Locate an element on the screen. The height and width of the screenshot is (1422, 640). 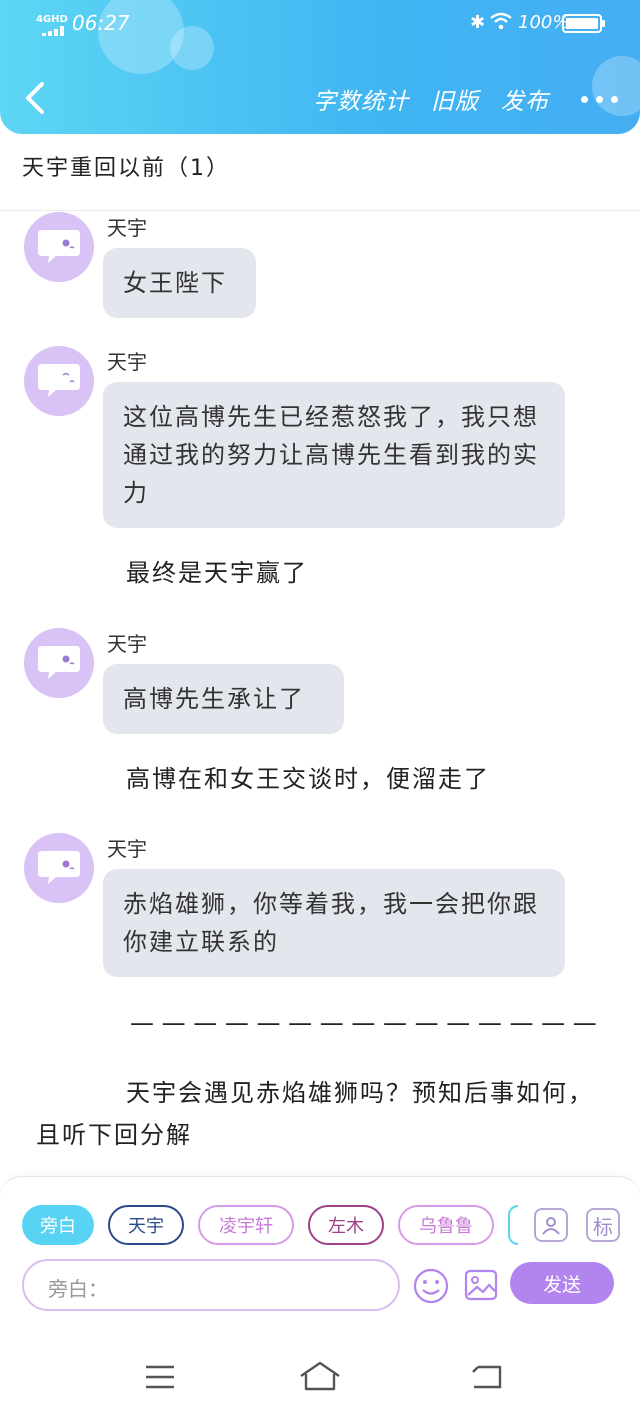
send-button: 发送 is located at coordinates (562, 1283).